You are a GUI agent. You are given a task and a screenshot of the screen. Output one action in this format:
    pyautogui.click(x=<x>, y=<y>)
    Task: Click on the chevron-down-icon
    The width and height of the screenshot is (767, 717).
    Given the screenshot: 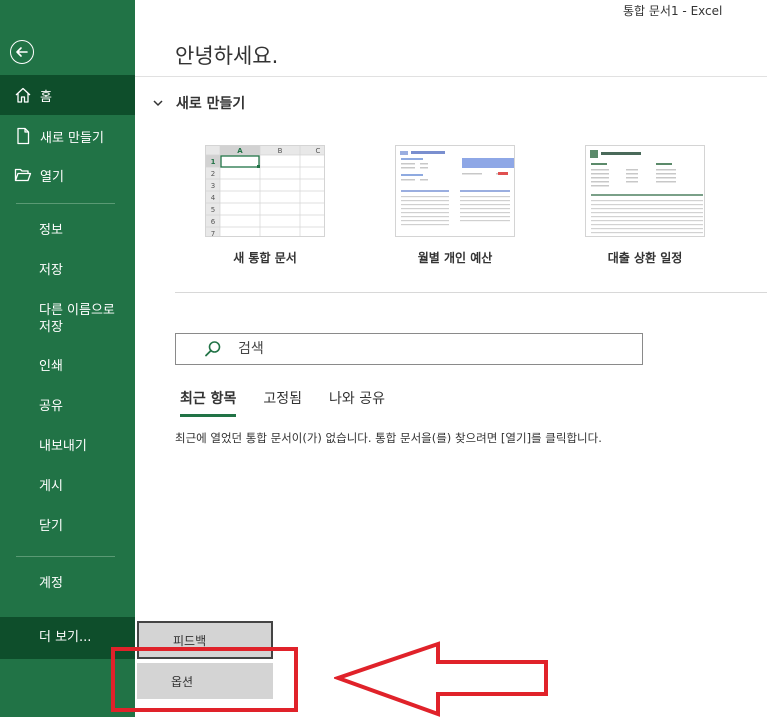 What is the action you would take?
    pyautogui.click(x=158, y=103)
    